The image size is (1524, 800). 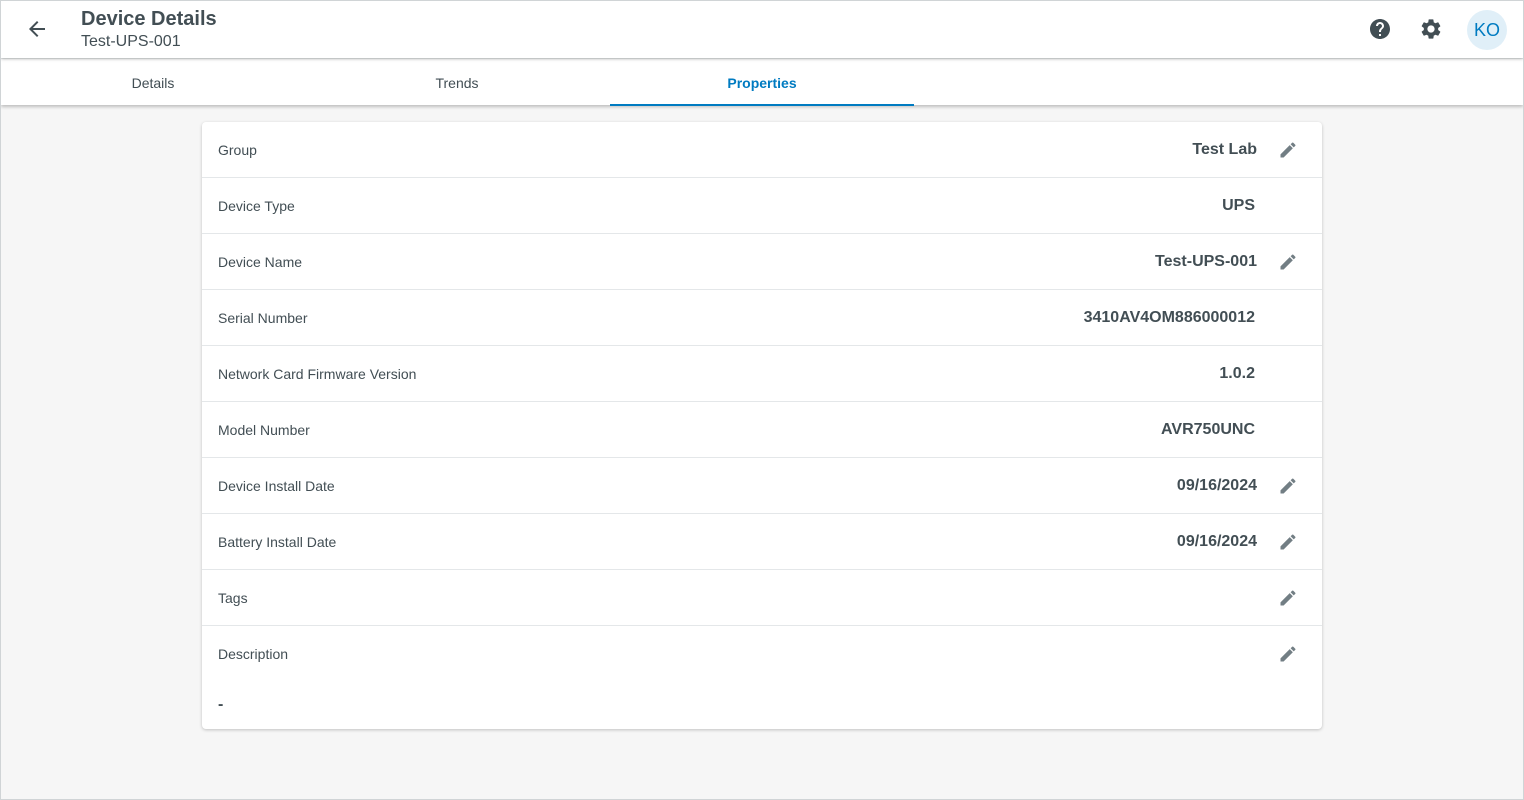 I want to click on edit-device-install-date-button, so click(x=1288, y=486).